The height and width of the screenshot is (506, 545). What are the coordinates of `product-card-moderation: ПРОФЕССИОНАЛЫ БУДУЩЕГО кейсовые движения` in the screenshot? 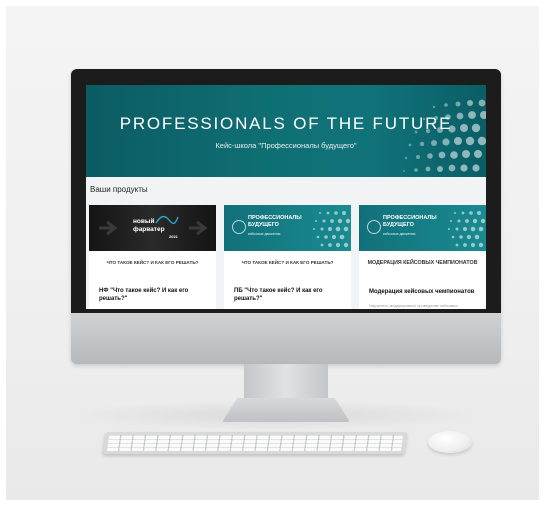 It's located at (422, 257).